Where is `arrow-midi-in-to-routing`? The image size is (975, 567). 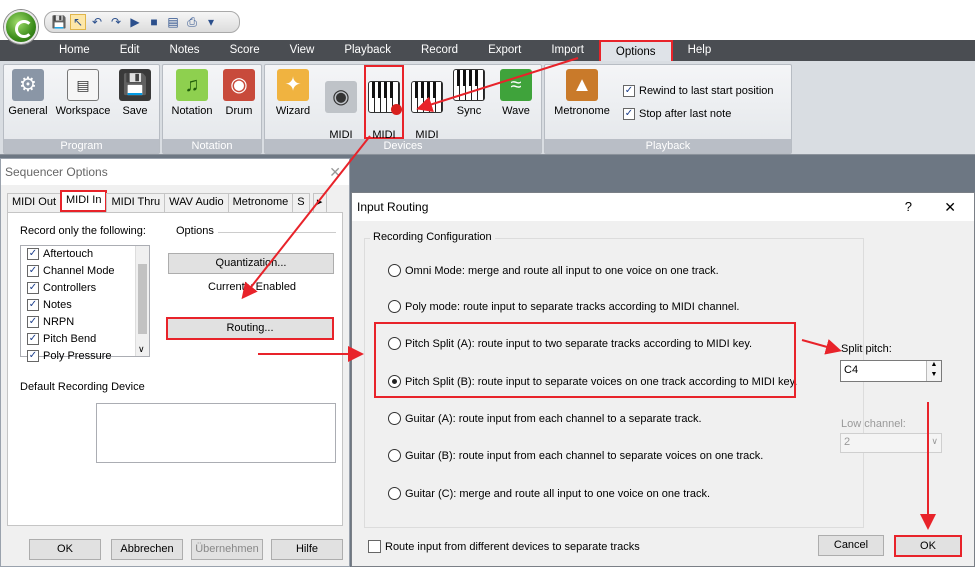
arrow-midi-in-to-routing is located at coordinates (306, 217).